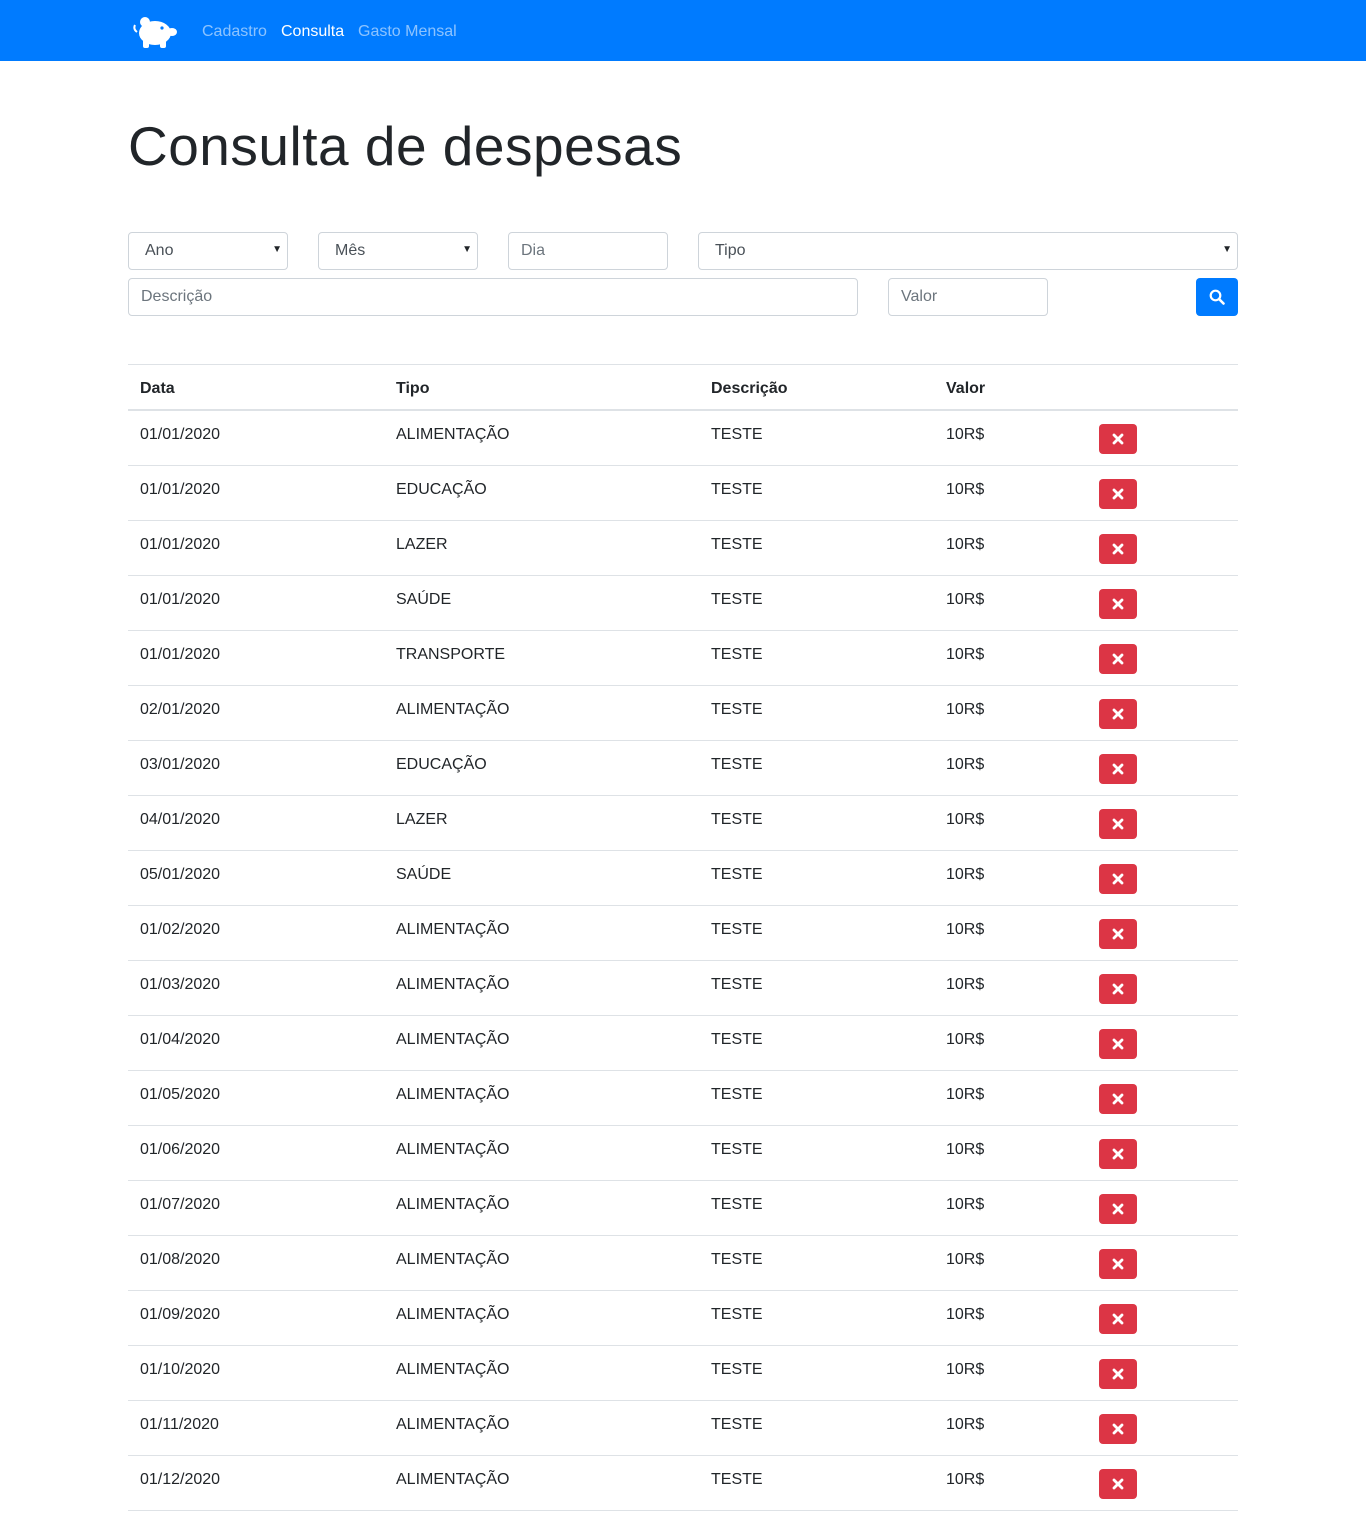  I want to click on table-row: 02/01/2020 ALIMENTAÇÃO TESTE 10R$, so click(683, 713).